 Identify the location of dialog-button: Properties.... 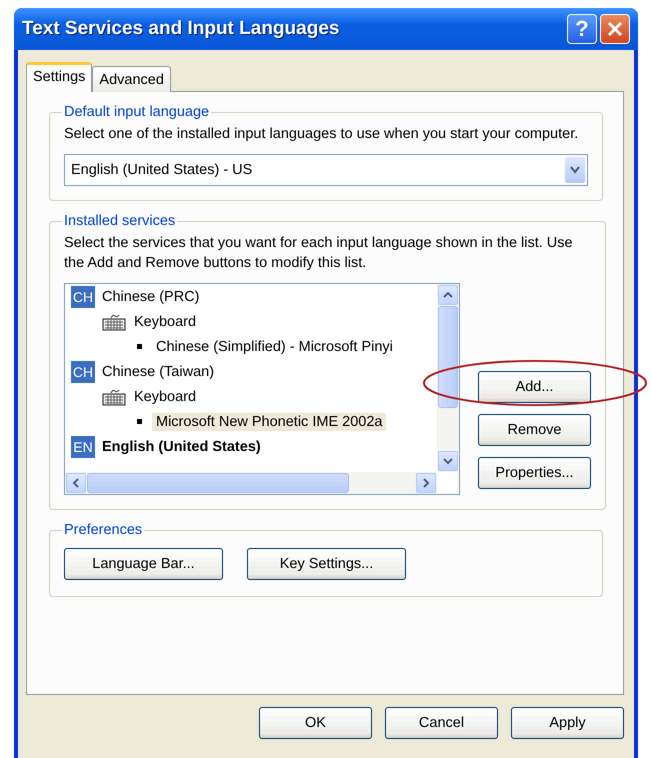
(534, 473).